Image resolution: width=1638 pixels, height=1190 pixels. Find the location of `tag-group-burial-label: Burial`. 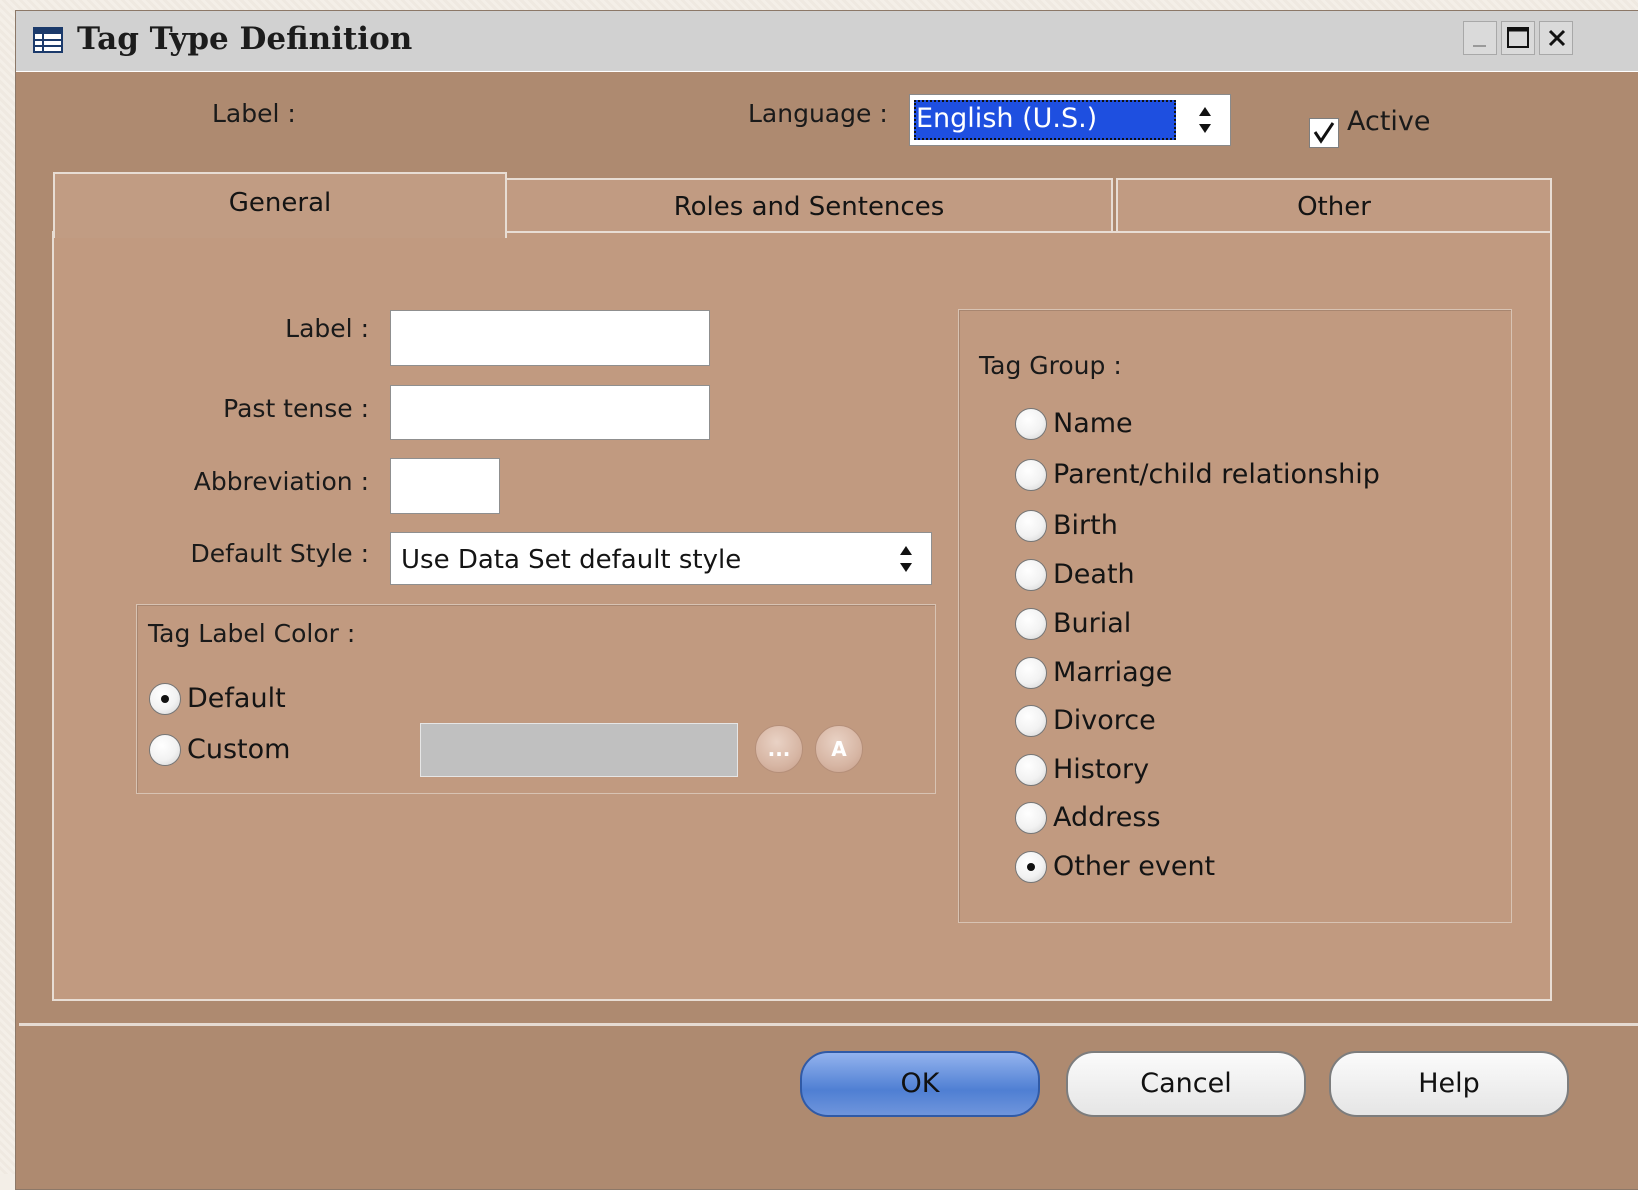

tag-group-burial-label: Burial is located at coordinates (1092, 623).